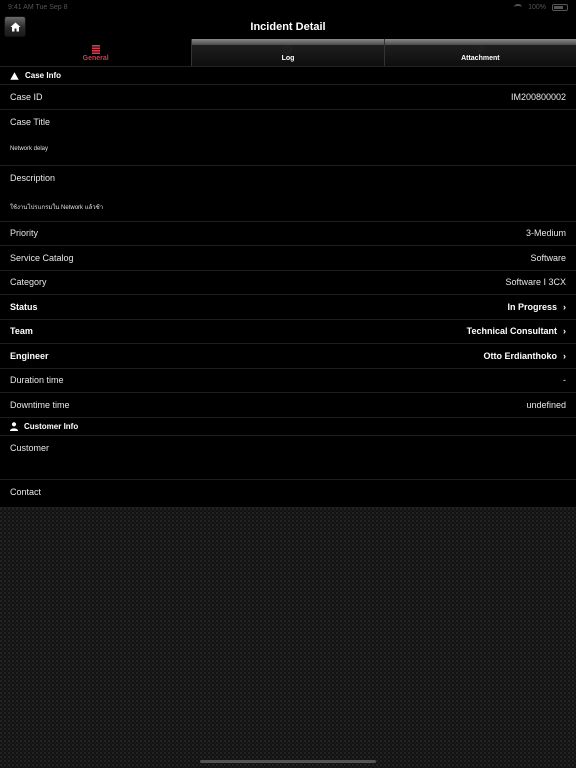 The width and height of the screenshot is (576, 768). I want to click on tab-log-label: Log, so click(288, 58).